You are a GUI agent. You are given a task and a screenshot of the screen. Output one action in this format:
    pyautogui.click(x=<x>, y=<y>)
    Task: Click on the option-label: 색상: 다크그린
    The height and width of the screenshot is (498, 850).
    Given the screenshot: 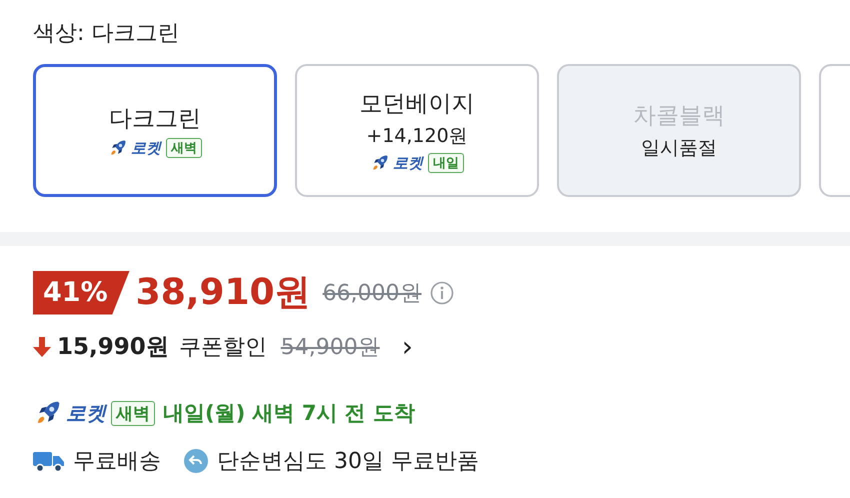 What is the action you would take?
    pyautogui.click(x=106, y=34)
    